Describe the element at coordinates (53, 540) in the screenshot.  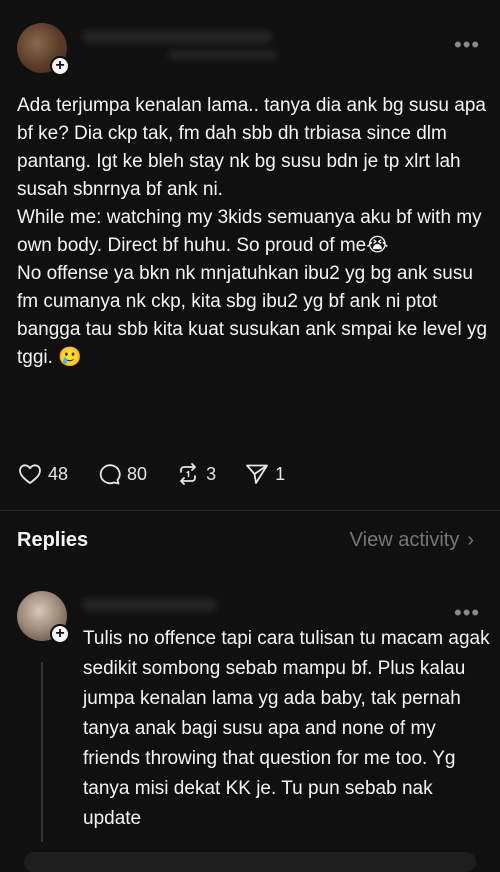
I see `replies-heading: Replies` at that location.